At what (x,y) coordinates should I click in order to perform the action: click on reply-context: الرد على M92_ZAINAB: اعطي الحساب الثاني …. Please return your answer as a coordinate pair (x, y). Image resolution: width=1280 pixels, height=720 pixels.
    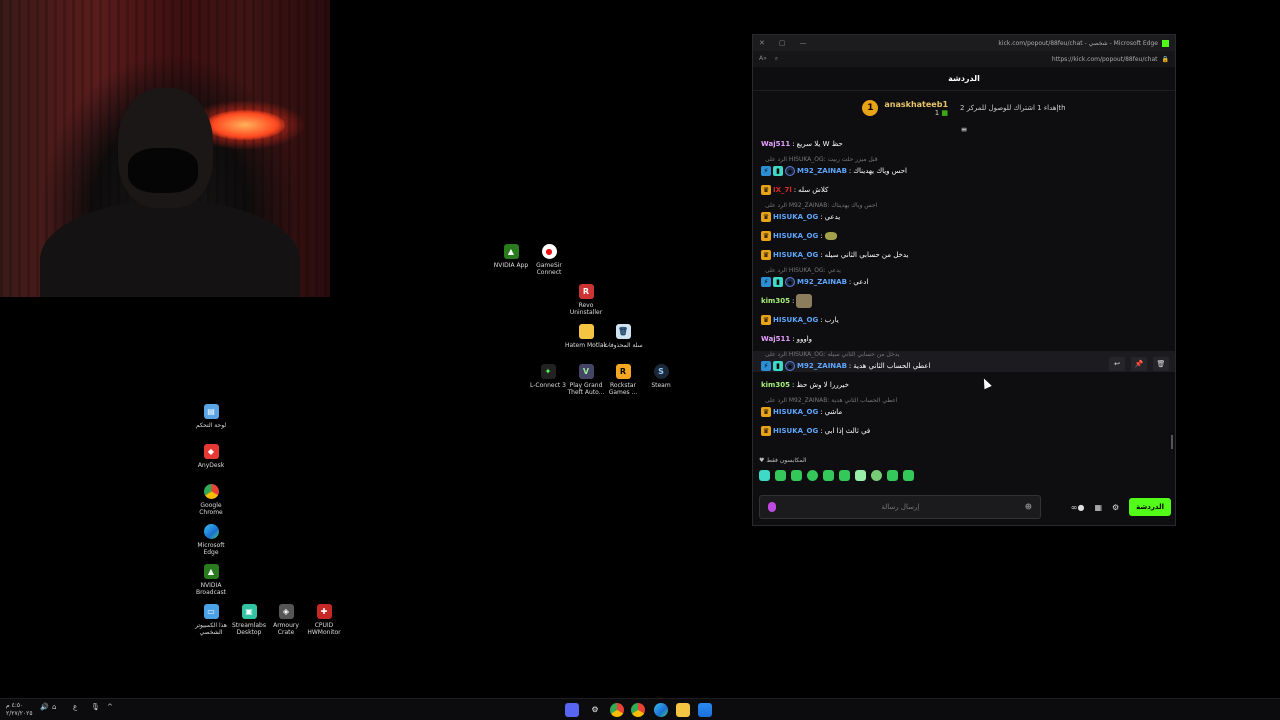
    Looking at the image, I should click on (964, 401).